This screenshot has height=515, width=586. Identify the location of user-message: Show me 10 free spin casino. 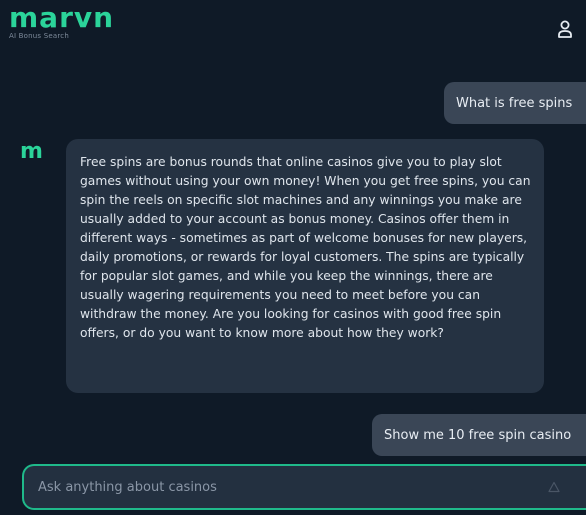
(479, 435).